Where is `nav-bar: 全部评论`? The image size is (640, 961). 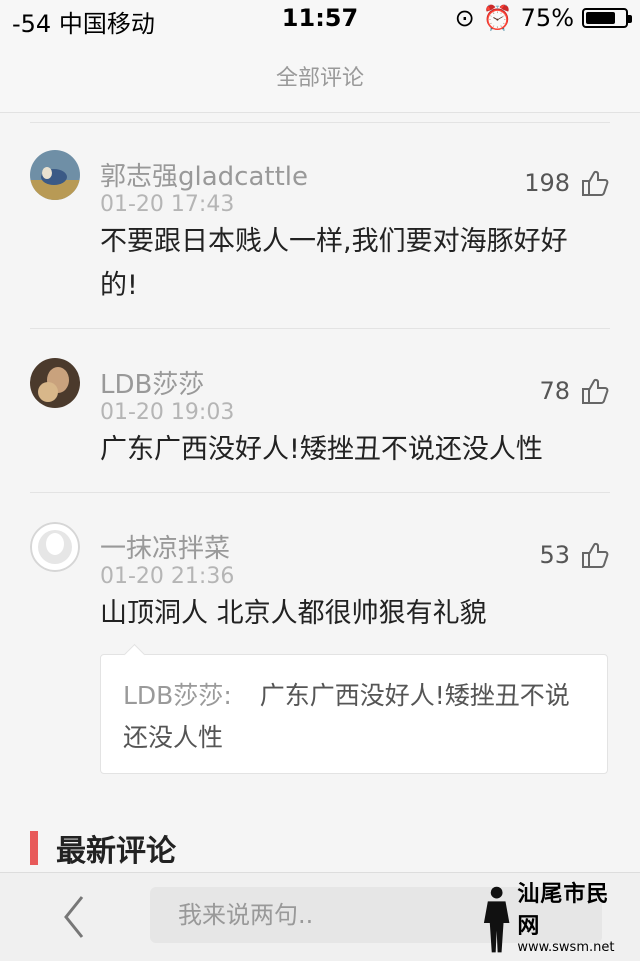 nav-bar: 全部评论 is located at coordinates (320, 76).